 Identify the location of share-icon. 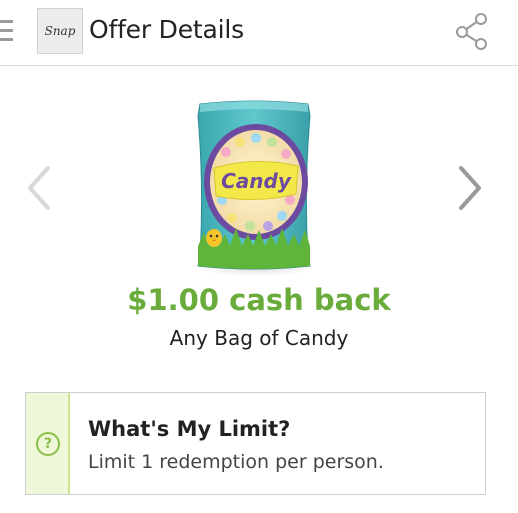
(472, 32).